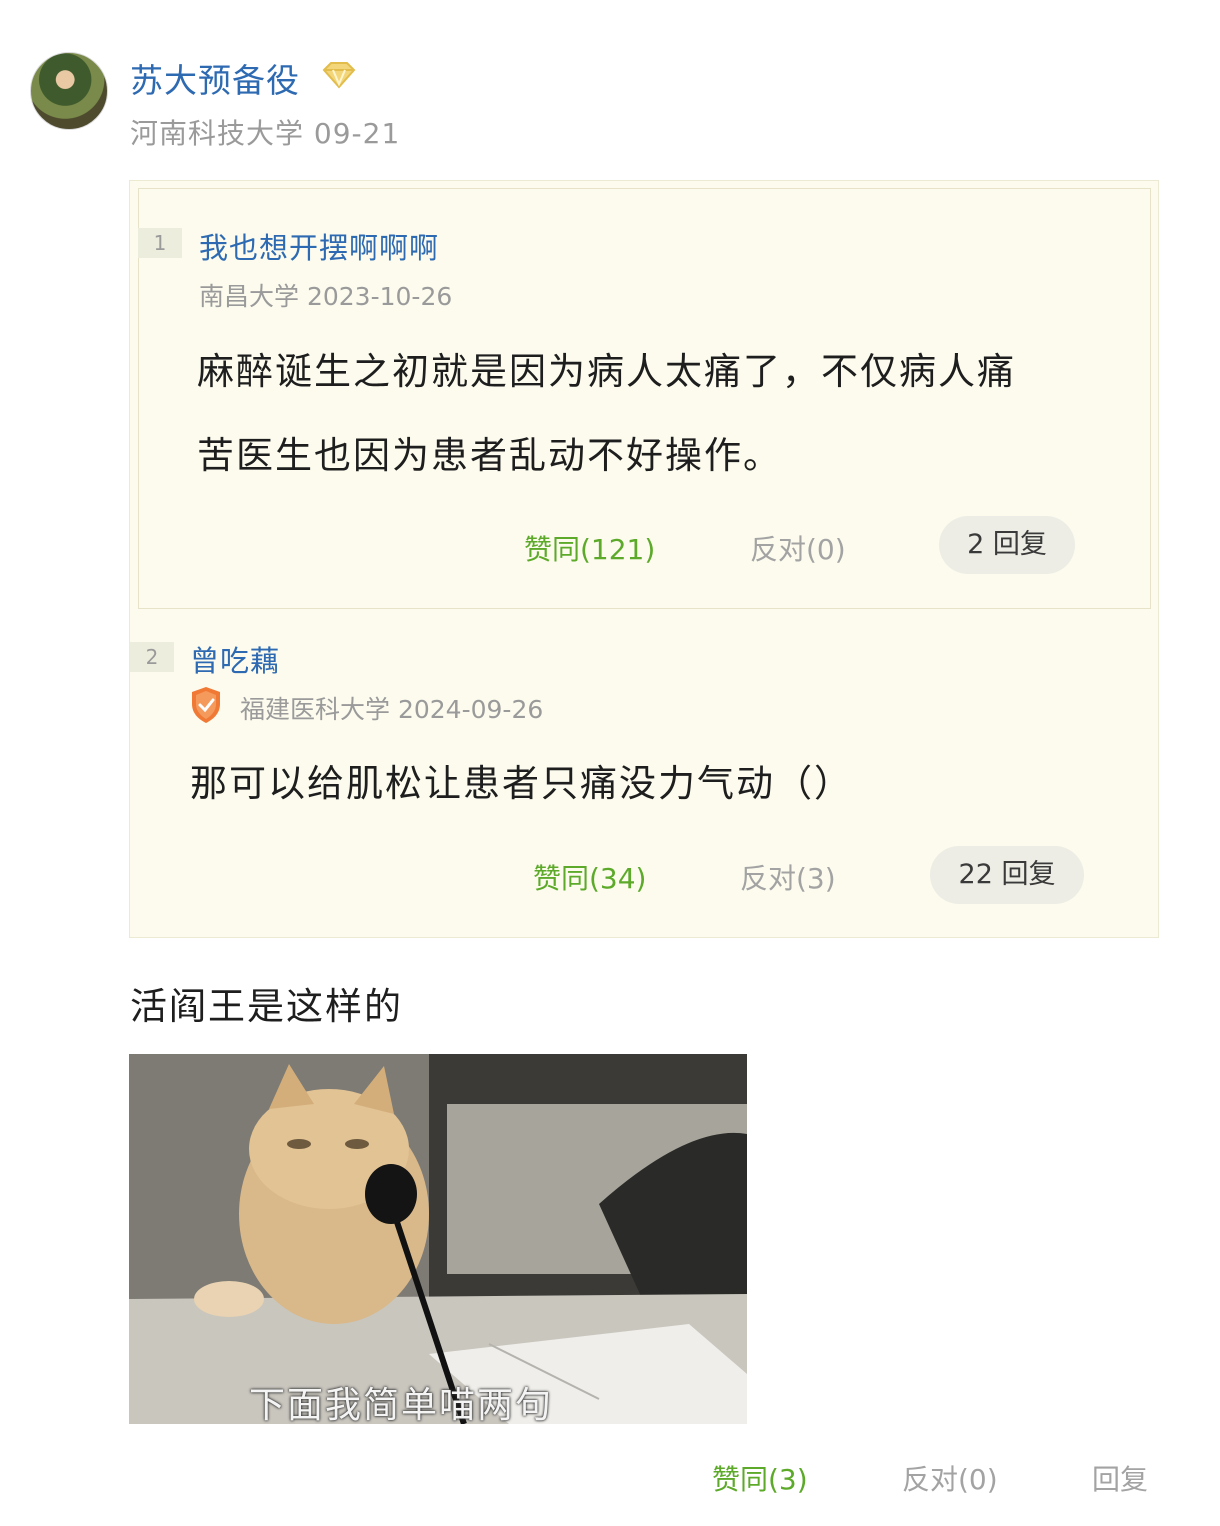  Describe the element at coordinates (760, 1478) in the screenshot. I see `agree-button: 赞同(3)` at that location.